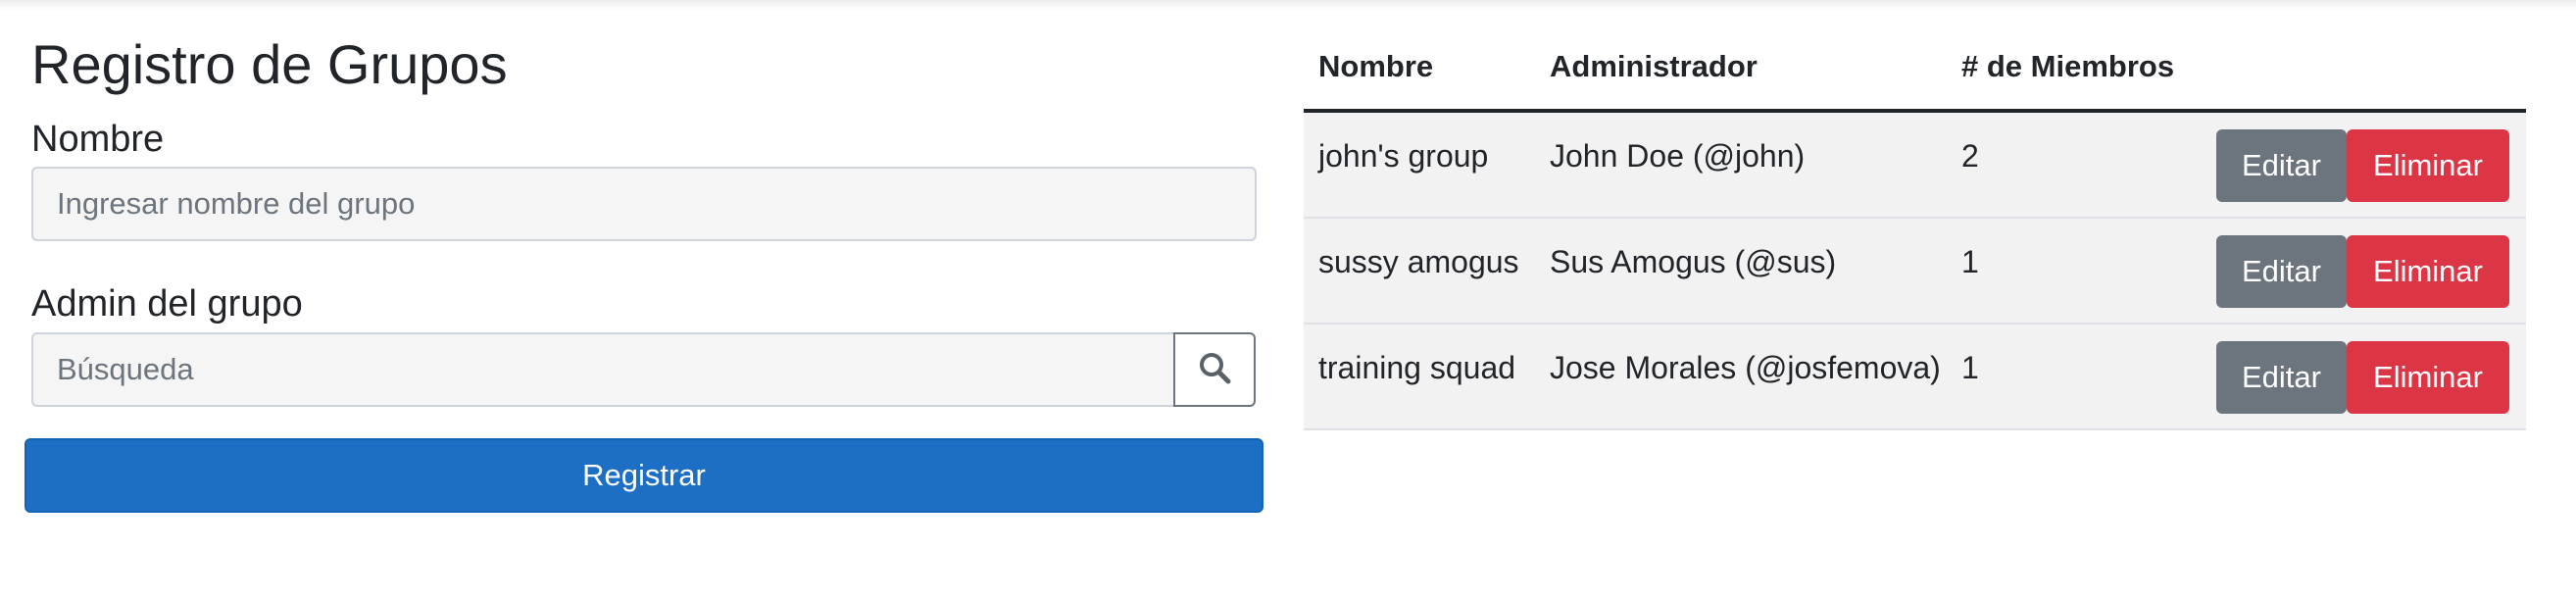 The width and height of the screenshot is (2576, 600). Describe the element at coordinates (603, 369) in the screenshot. I see `admin-search-input` at that location.